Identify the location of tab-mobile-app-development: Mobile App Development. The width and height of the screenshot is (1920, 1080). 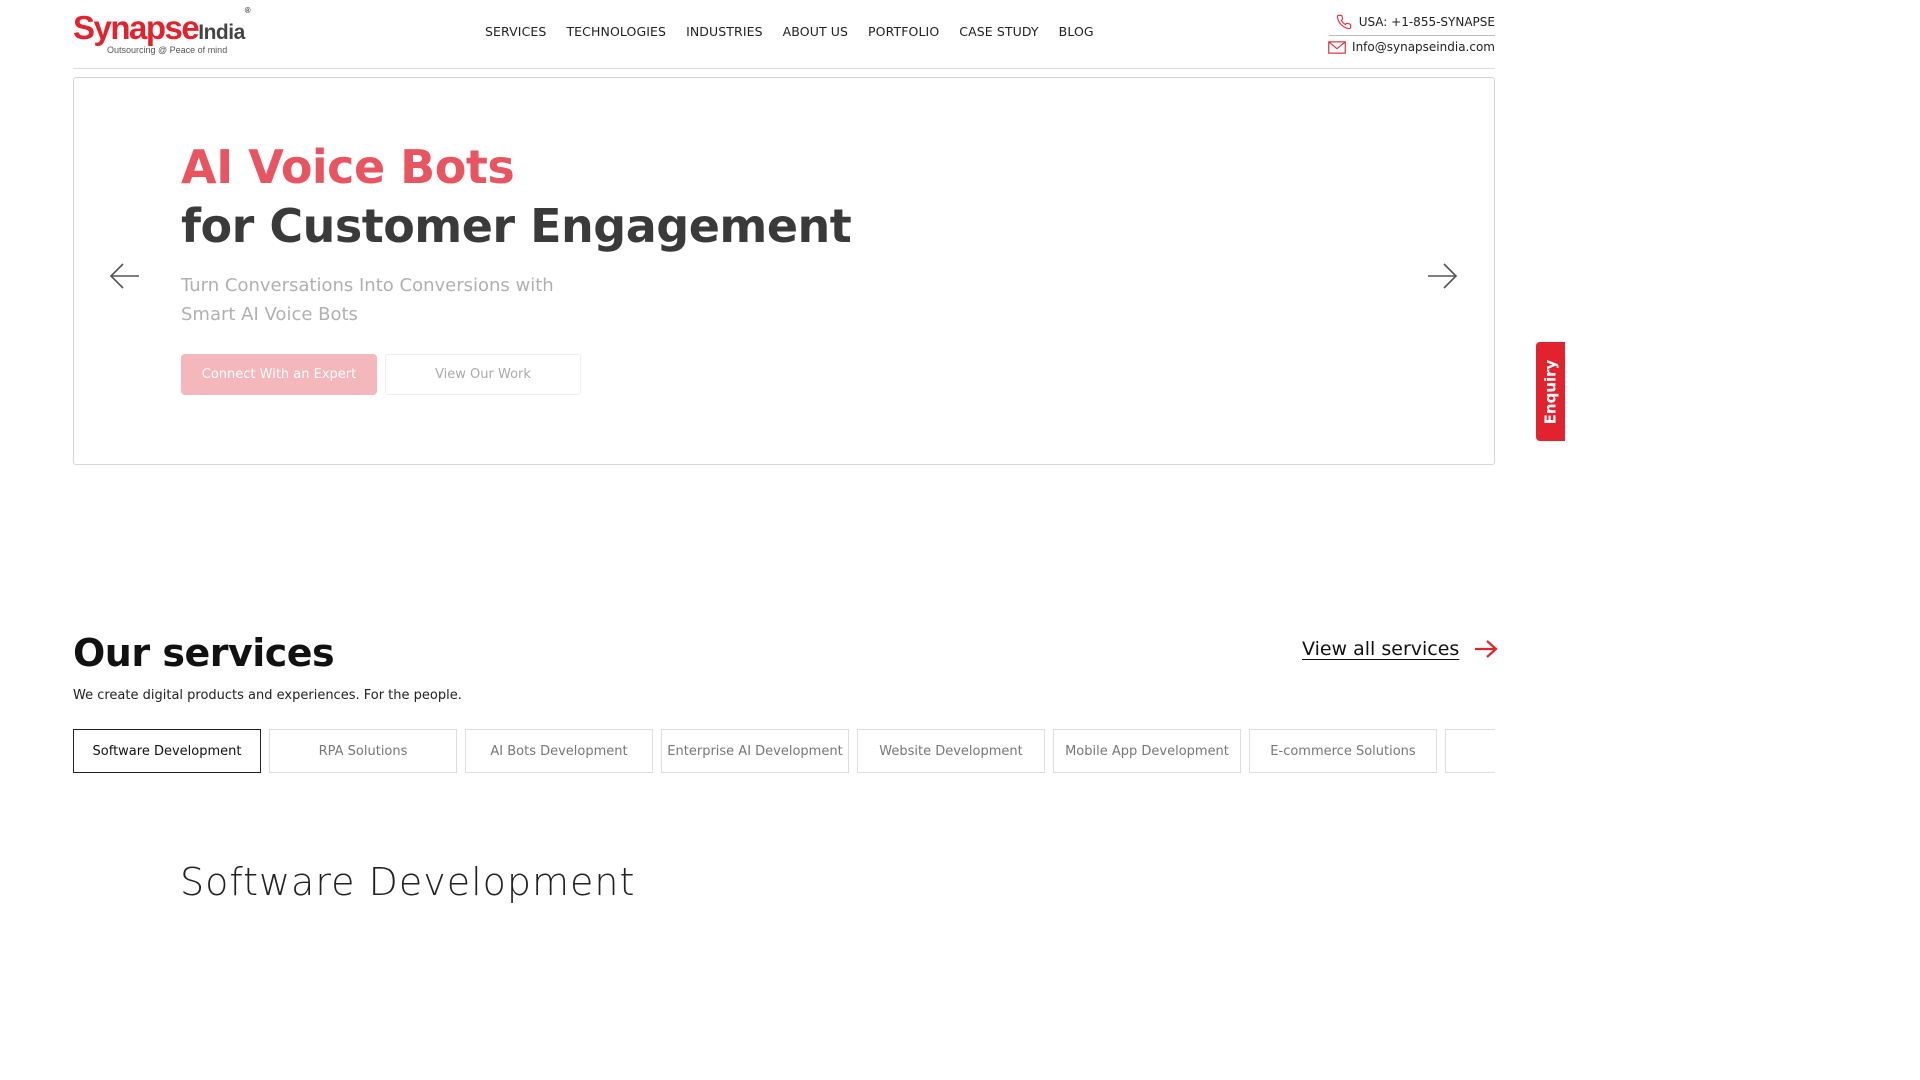
(1147, 751).